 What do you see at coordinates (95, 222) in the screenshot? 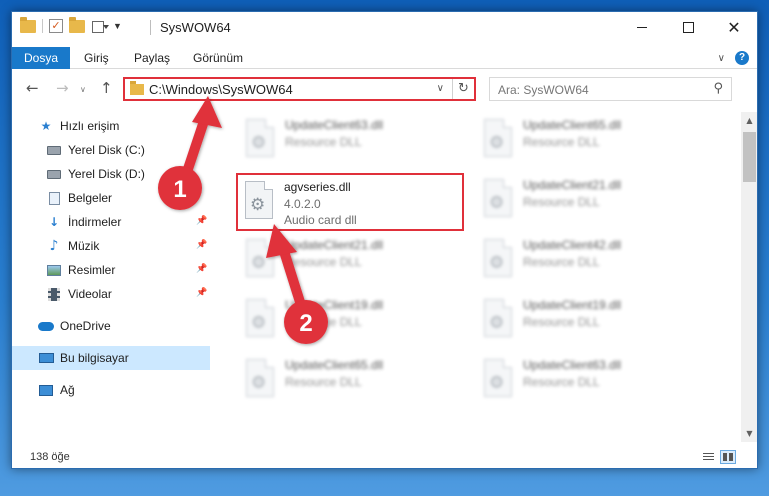
I see `sidebar-item-label: İndirmeler` at bounding box center [95, 222].